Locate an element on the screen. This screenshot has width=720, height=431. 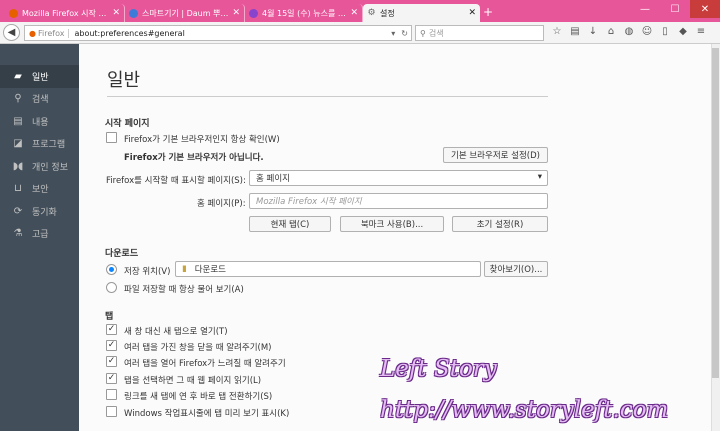
page-title: 일반 is located at coordinates (124, 80).